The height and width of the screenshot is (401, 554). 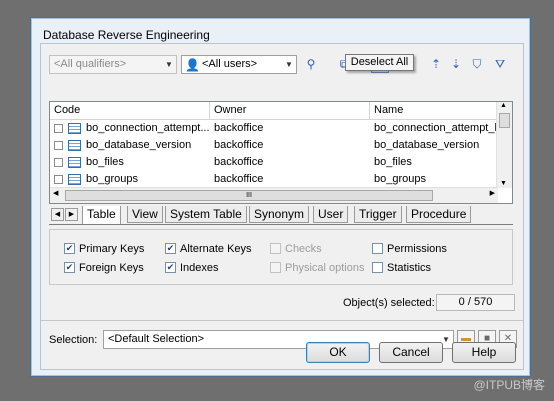 I want to click on indexes-label: Indexes, so click(x=199, y=268).